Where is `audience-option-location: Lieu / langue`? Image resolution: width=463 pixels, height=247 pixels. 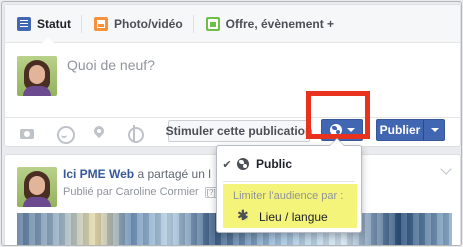 audience-option-location: Lieu / langue is located at coordinates (280, 216).